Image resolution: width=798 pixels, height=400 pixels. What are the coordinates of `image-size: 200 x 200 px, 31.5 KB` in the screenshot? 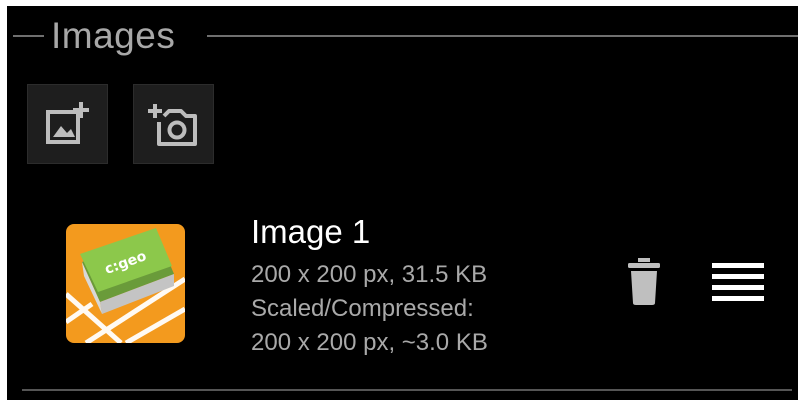 It's located at (369, 274).